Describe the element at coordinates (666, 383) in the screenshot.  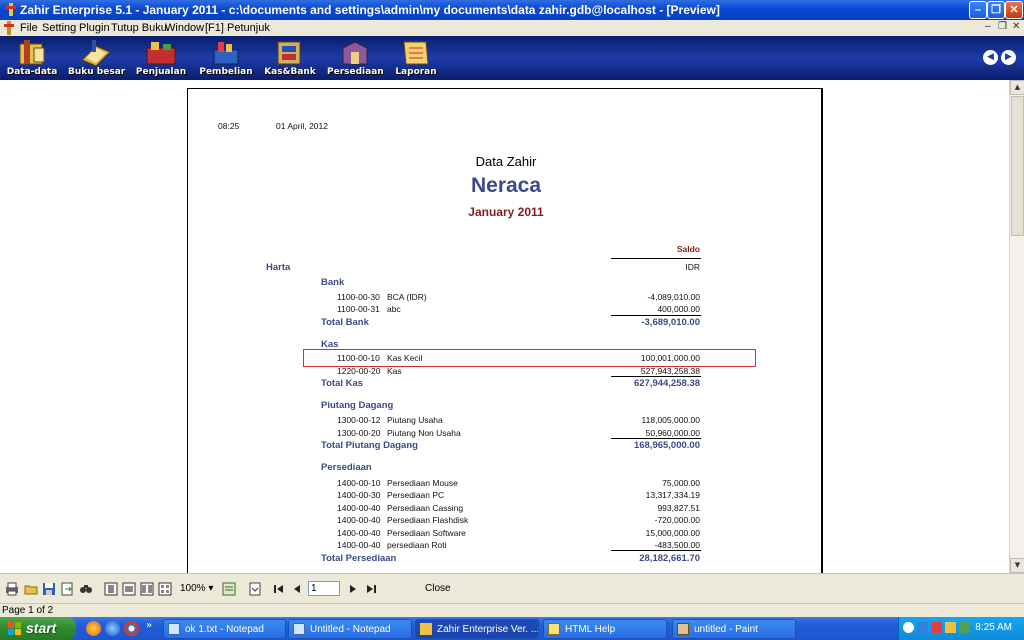
I see `total-kas-amount: 627,944,258.38` at that location.